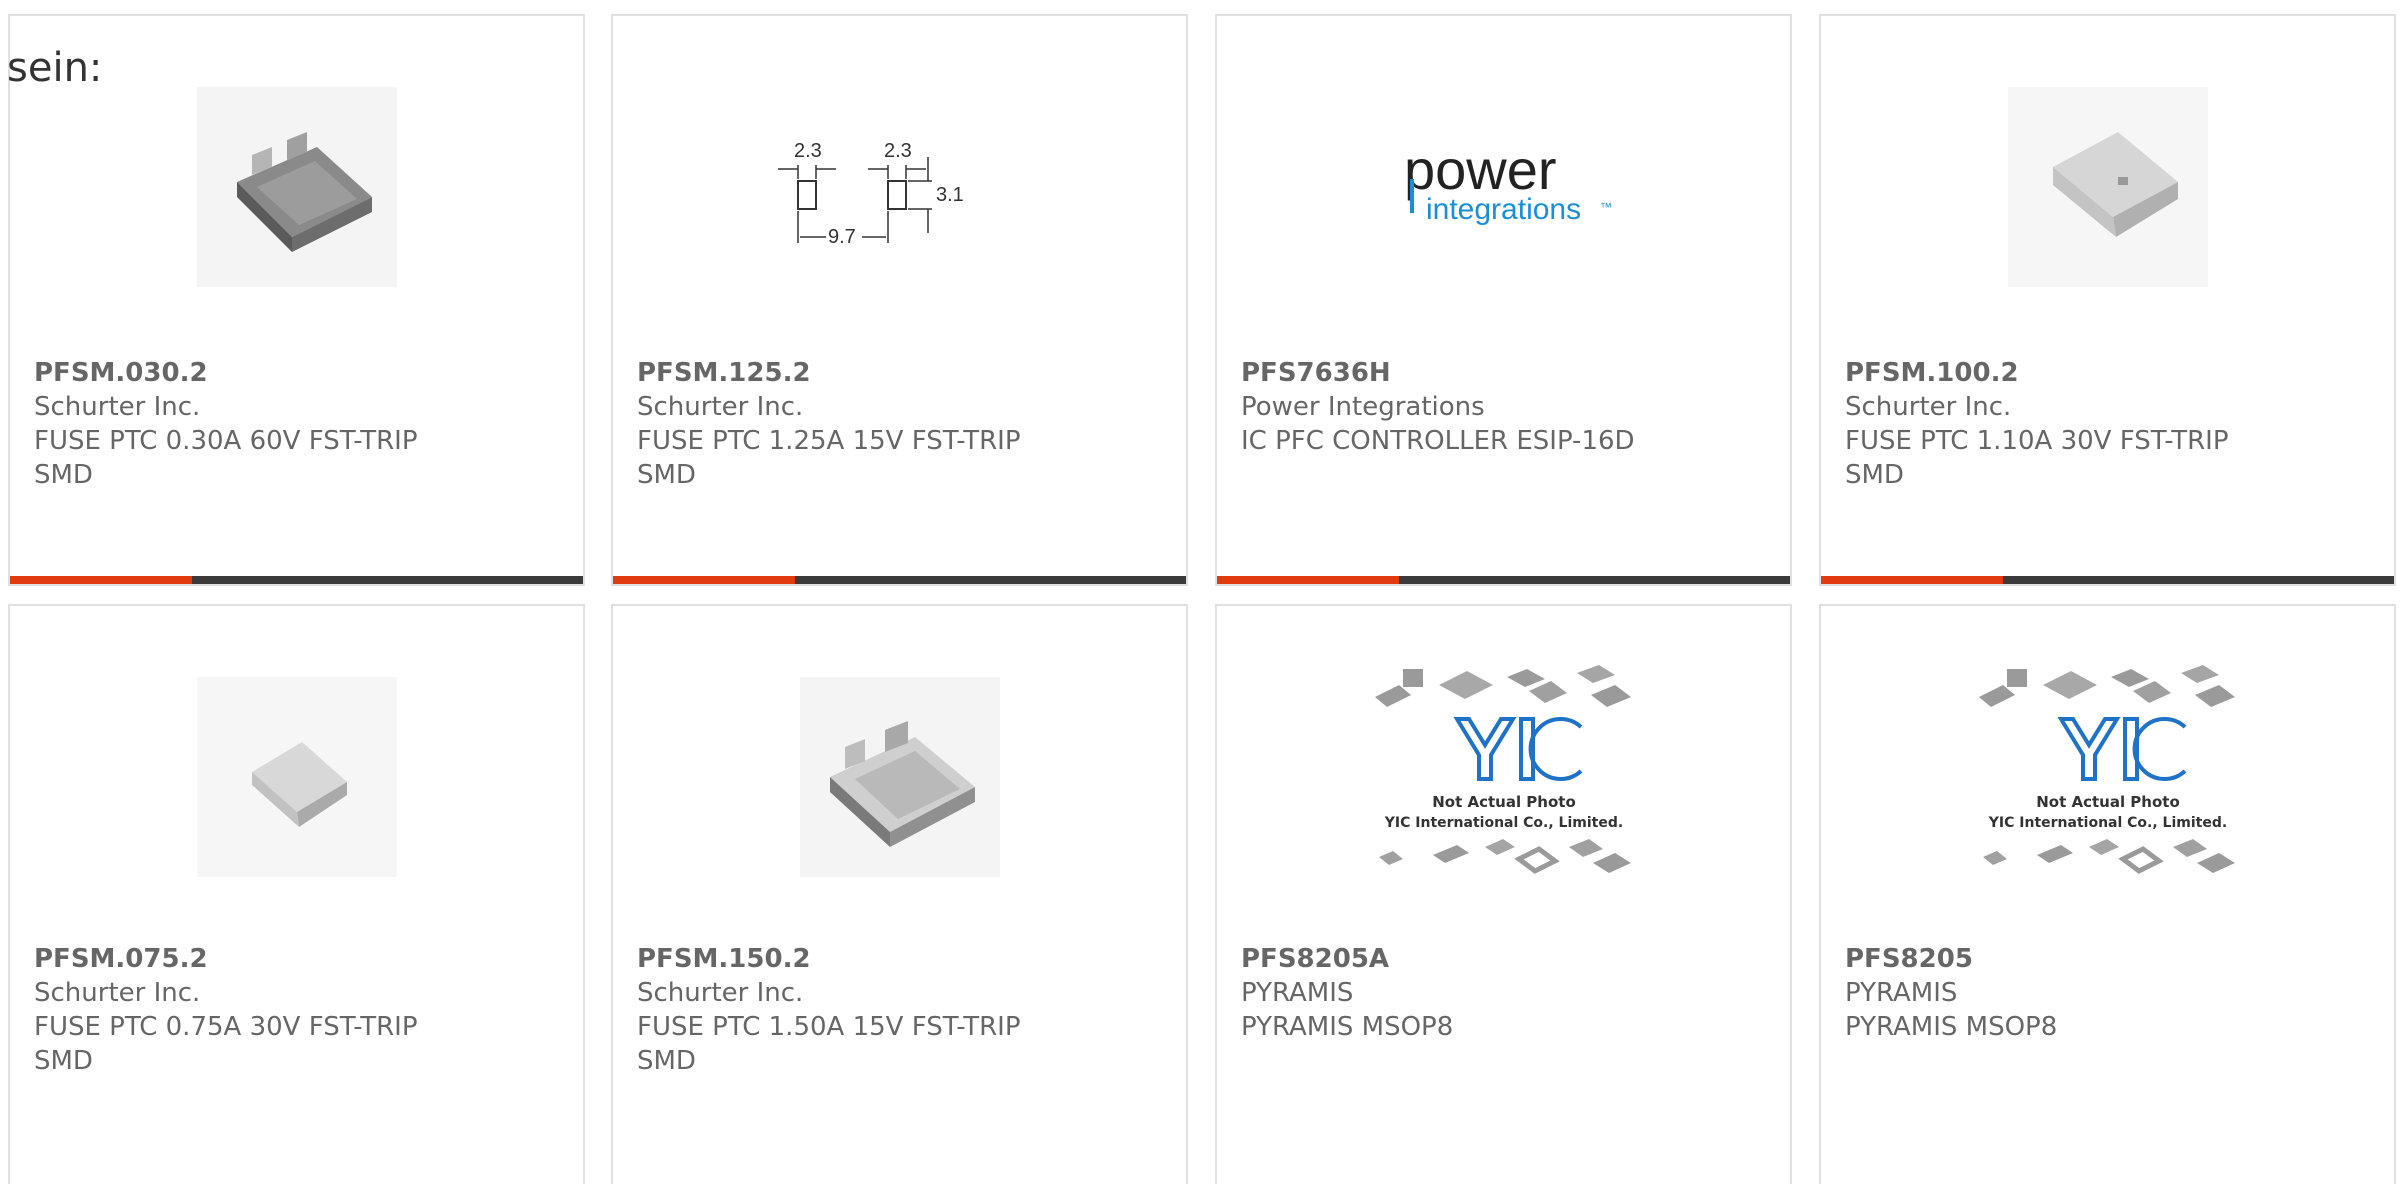 The width and height of the screenshot is (2400, 1184). What do you see at coordinates (226, 441) in the screenshot?
I see `description-line: FUSE PTC 0.30A 60V FST-TRIP` at bounding box center [226, 441].